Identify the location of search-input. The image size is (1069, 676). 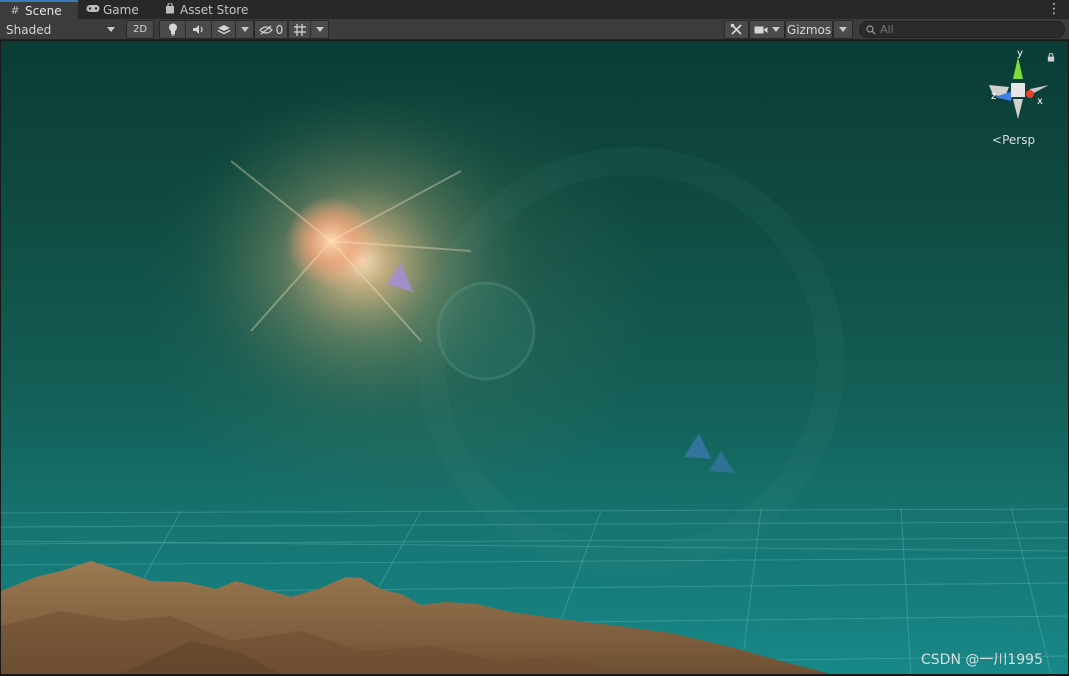
(970, 29).